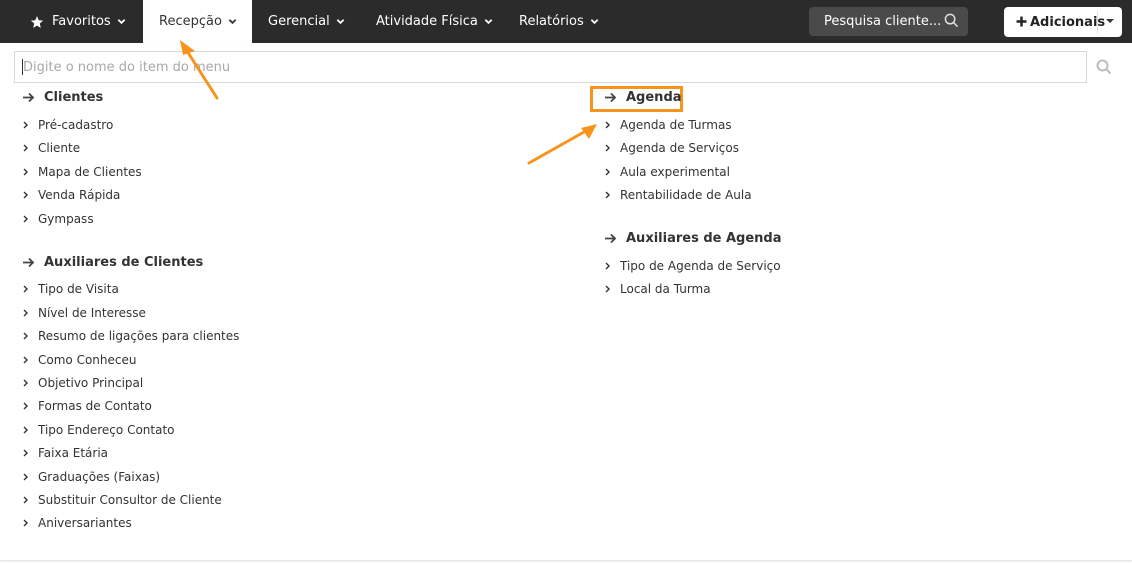 The width and height of the screenshot is (1132, 563). I want to click on menu-item-label: Substituir Consultor de Cliente, so click(130, 500).